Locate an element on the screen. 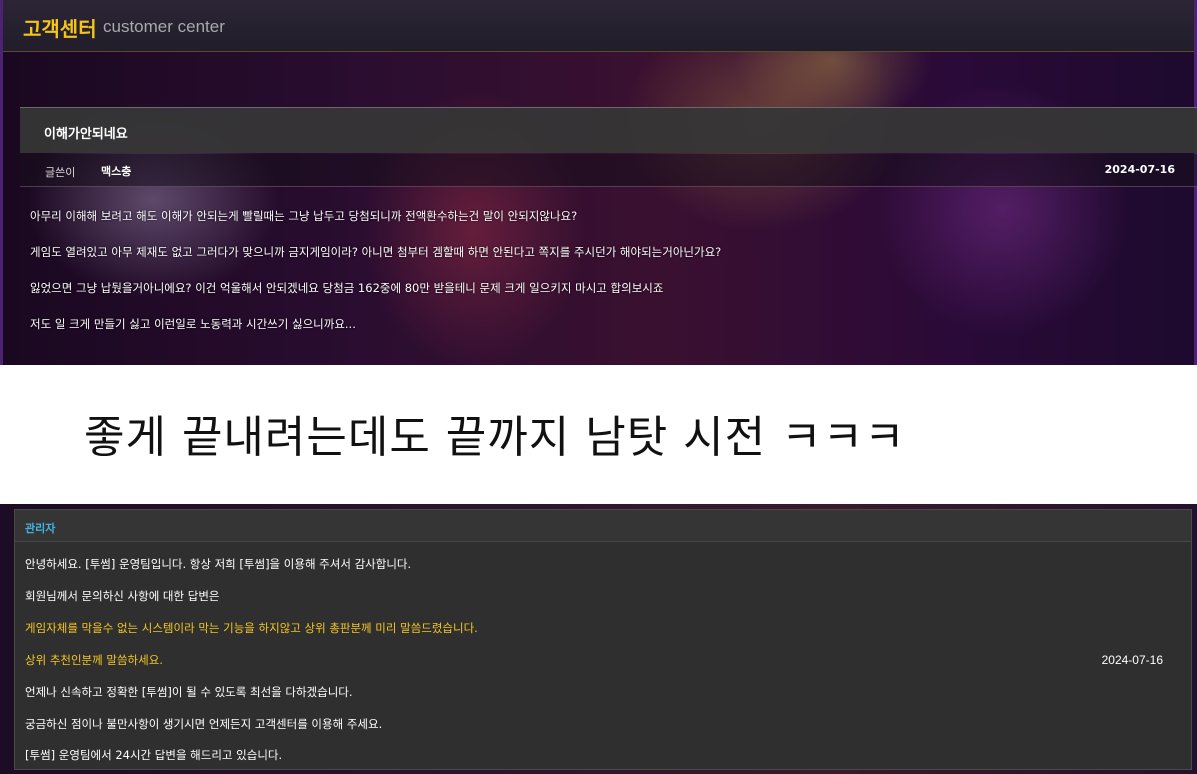 The image size is (1197, 774). answer-date: 2024-07-16 is located at coordinates (1132, 660).